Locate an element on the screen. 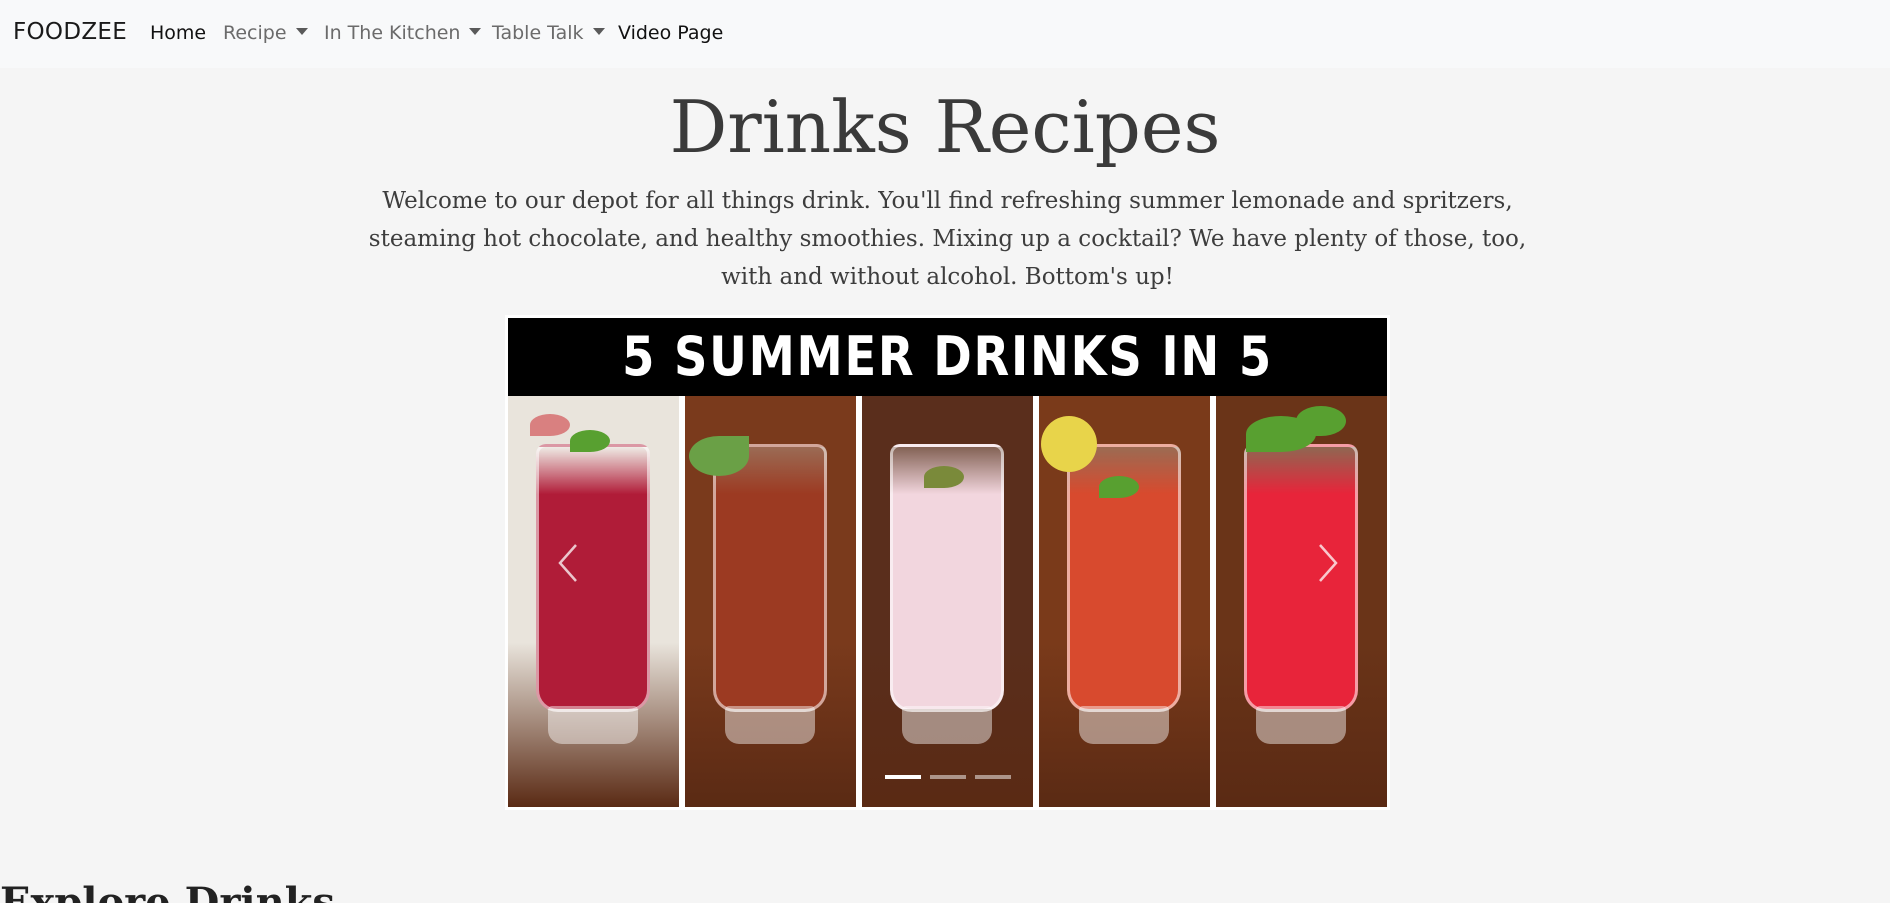 This screenshot has height=903, width=1890. carousel-prev-button is located at coordinates (567, 562).